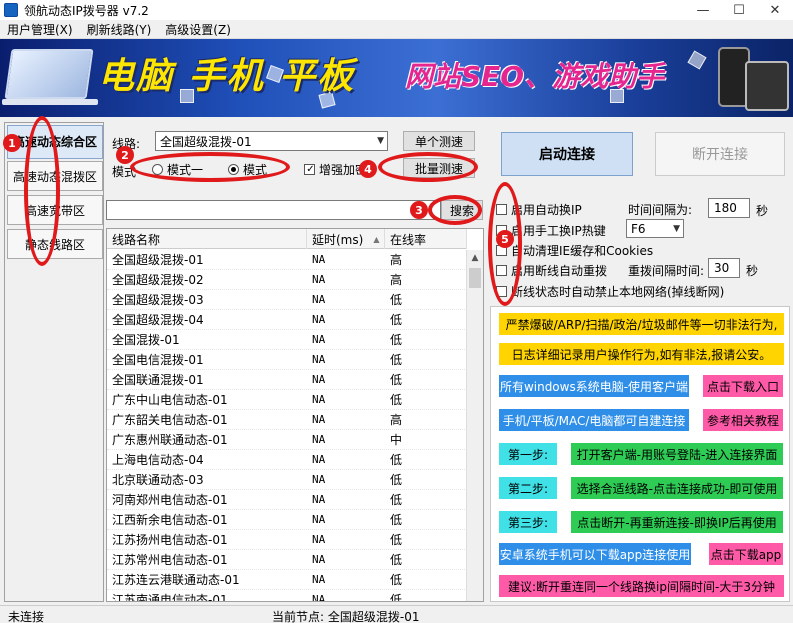 The width and height of the screenshot is (793, 623). What do you see at coordinates (158, 320) in the screenshot?
I see `cell-line-name: 全国超级混拨-04` at bounding box center [158, 320].